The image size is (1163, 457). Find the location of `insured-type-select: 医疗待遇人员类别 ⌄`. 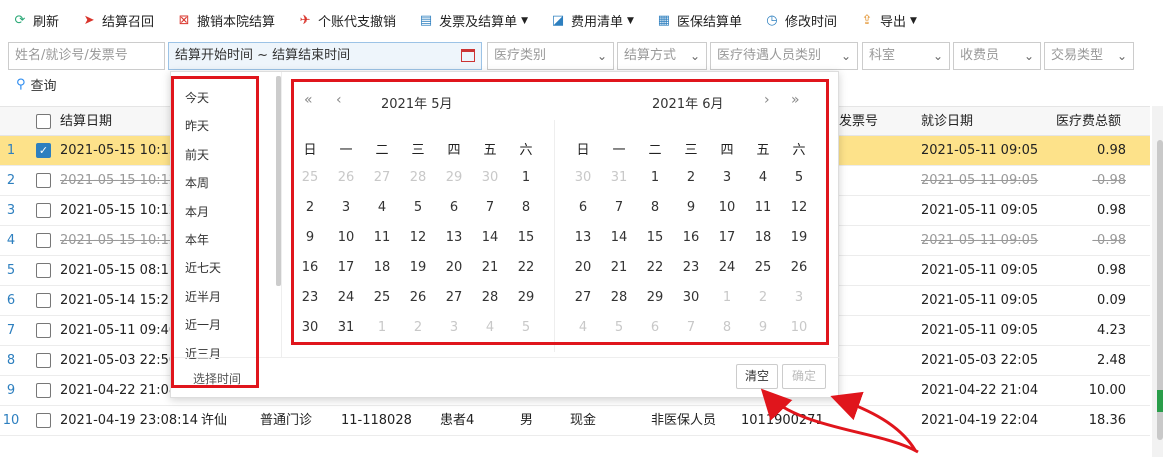

insured-type-select: 医疗待遇人员类别 ⌄ is located at coordinates (784, 56).